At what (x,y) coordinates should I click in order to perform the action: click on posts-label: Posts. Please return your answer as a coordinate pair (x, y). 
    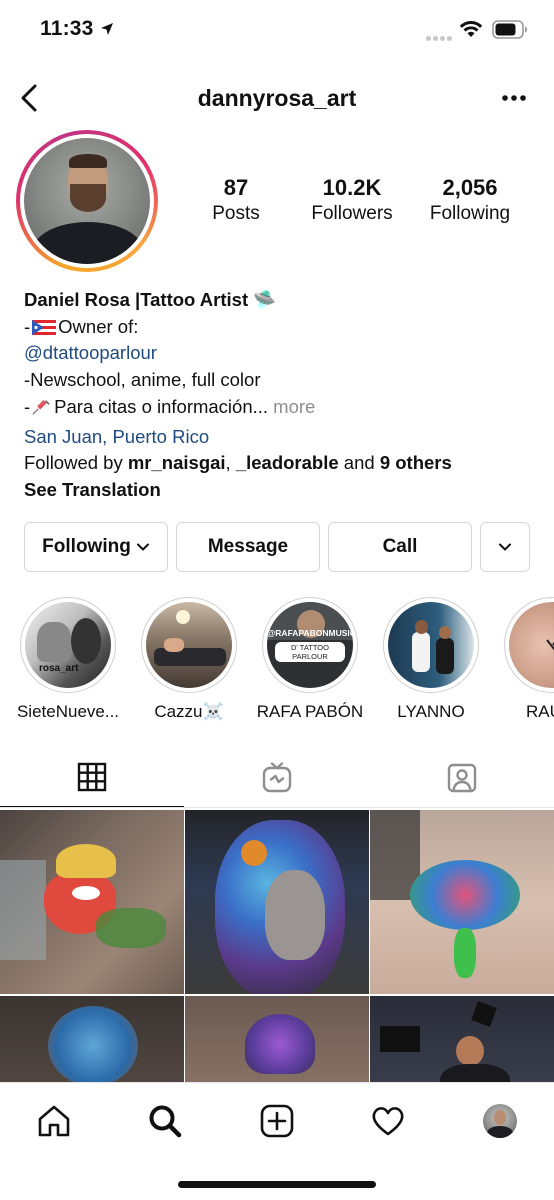
    Looking at the image, I should click on (236, 213).